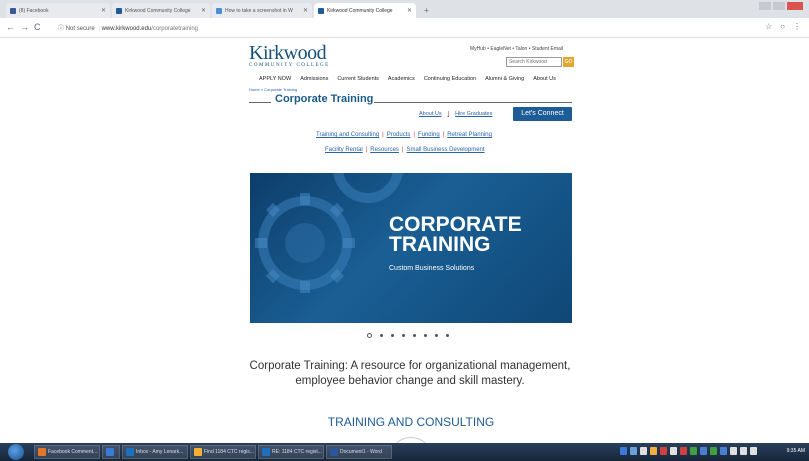 This screenshot has height=461, width=809. I want to click on nav-current-students: Current Students, so click(358, 79).